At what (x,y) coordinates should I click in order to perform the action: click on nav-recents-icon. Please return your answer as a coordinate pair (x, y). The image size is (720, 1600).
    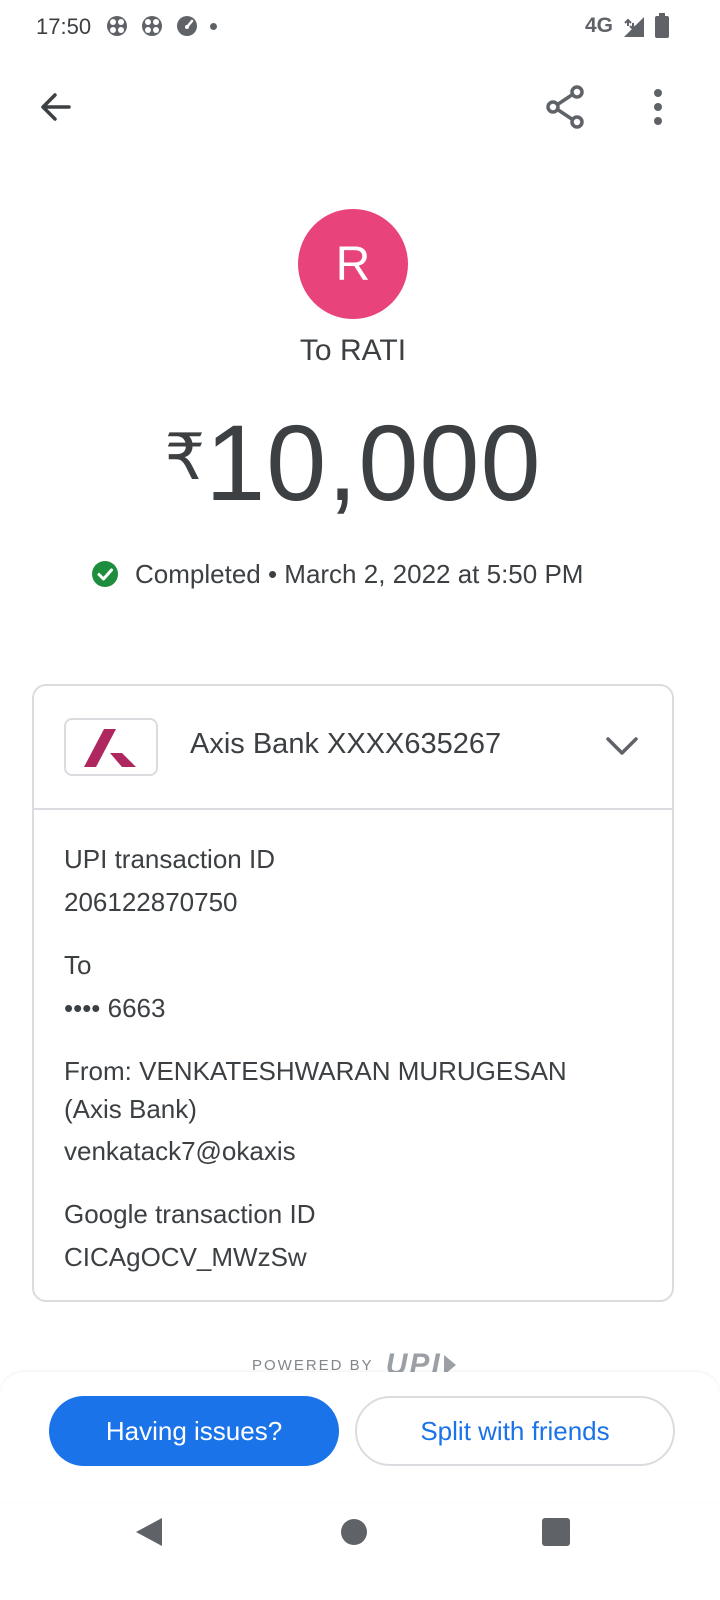
    Looking at the image, I should click on (556, 1532).